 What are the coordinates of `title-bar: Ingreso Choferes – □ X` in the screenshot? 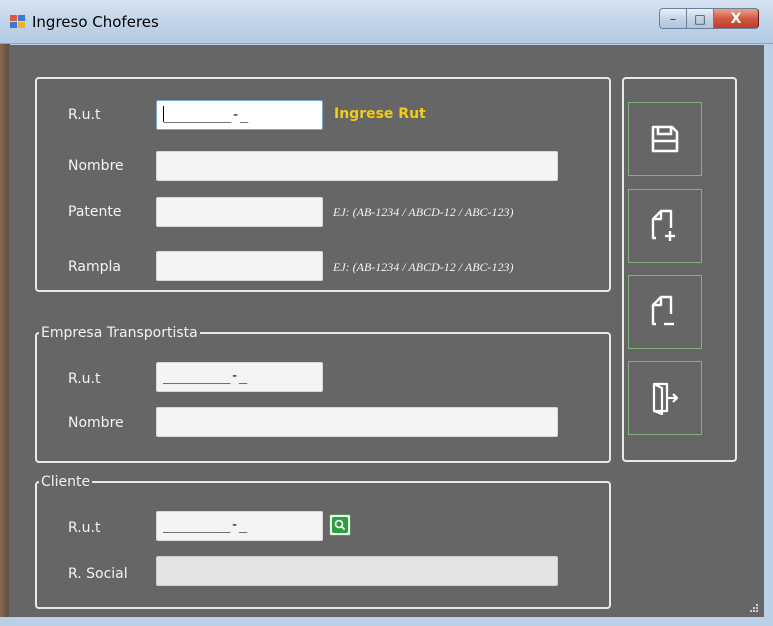 It's located at (386, 22).